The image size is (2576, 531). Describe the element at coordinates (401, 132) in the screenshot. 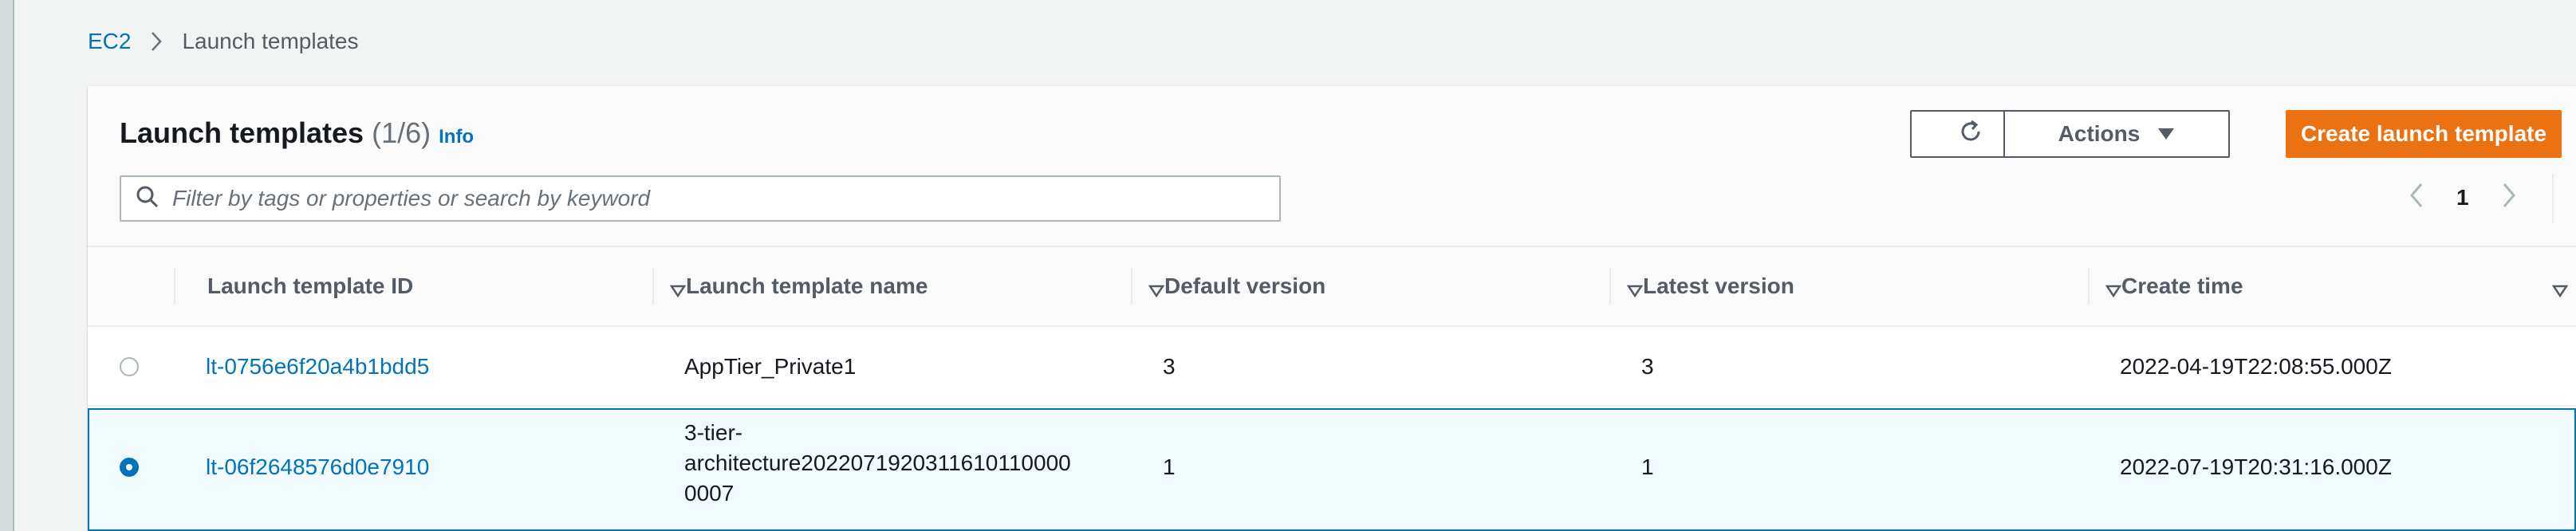

I see `selection-count: (1/6)` at that location.